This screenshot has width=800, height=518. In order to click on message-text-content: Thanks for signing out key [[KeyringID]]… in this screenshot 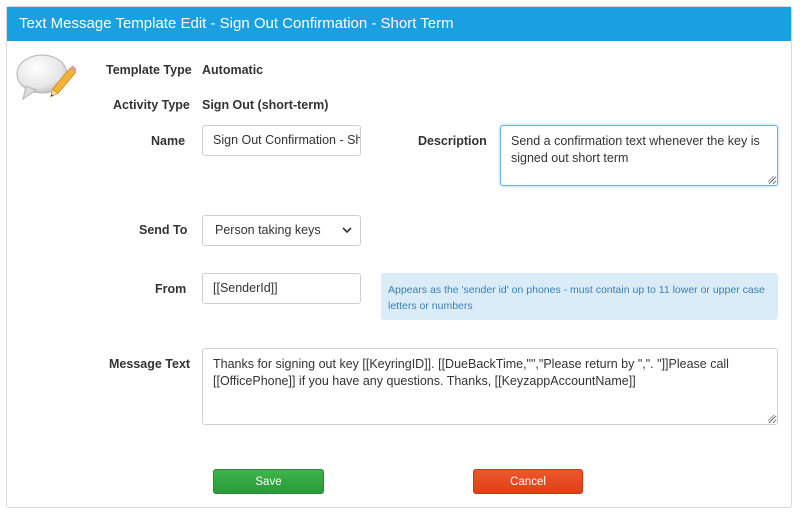, I will do `click(471, 372)`.